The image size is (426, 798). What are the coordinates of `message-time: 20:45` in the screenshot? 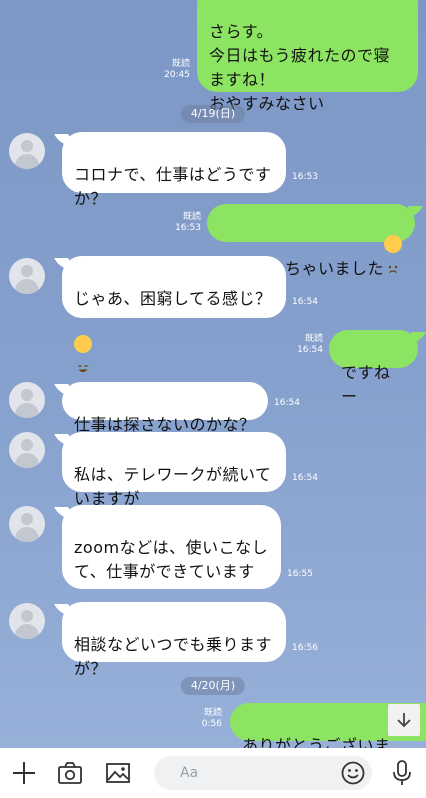 It's located at (177, 75).